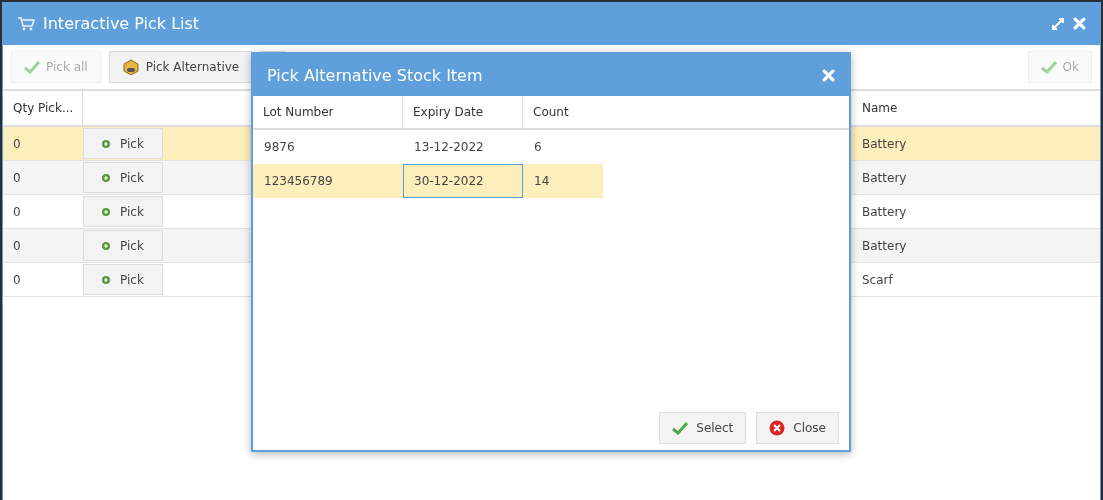 The height and width of the screenshot is (500, 1103). Describe the element at coordinates (551, 112) in the screenshot. I see `column-header: Count` at that location.